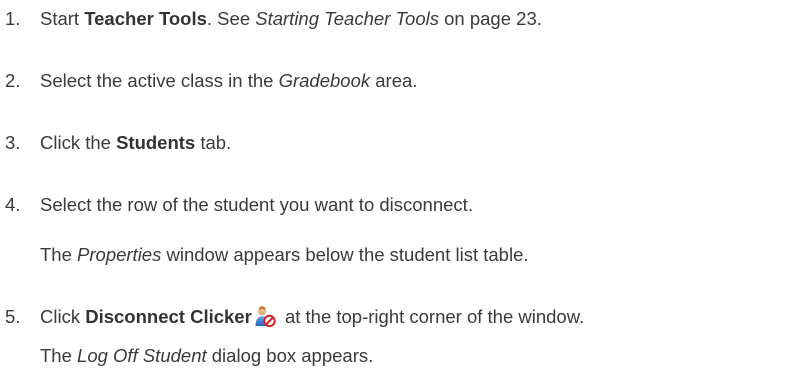  I want to click on disconnect-clicker-icon, so click(265, 316).